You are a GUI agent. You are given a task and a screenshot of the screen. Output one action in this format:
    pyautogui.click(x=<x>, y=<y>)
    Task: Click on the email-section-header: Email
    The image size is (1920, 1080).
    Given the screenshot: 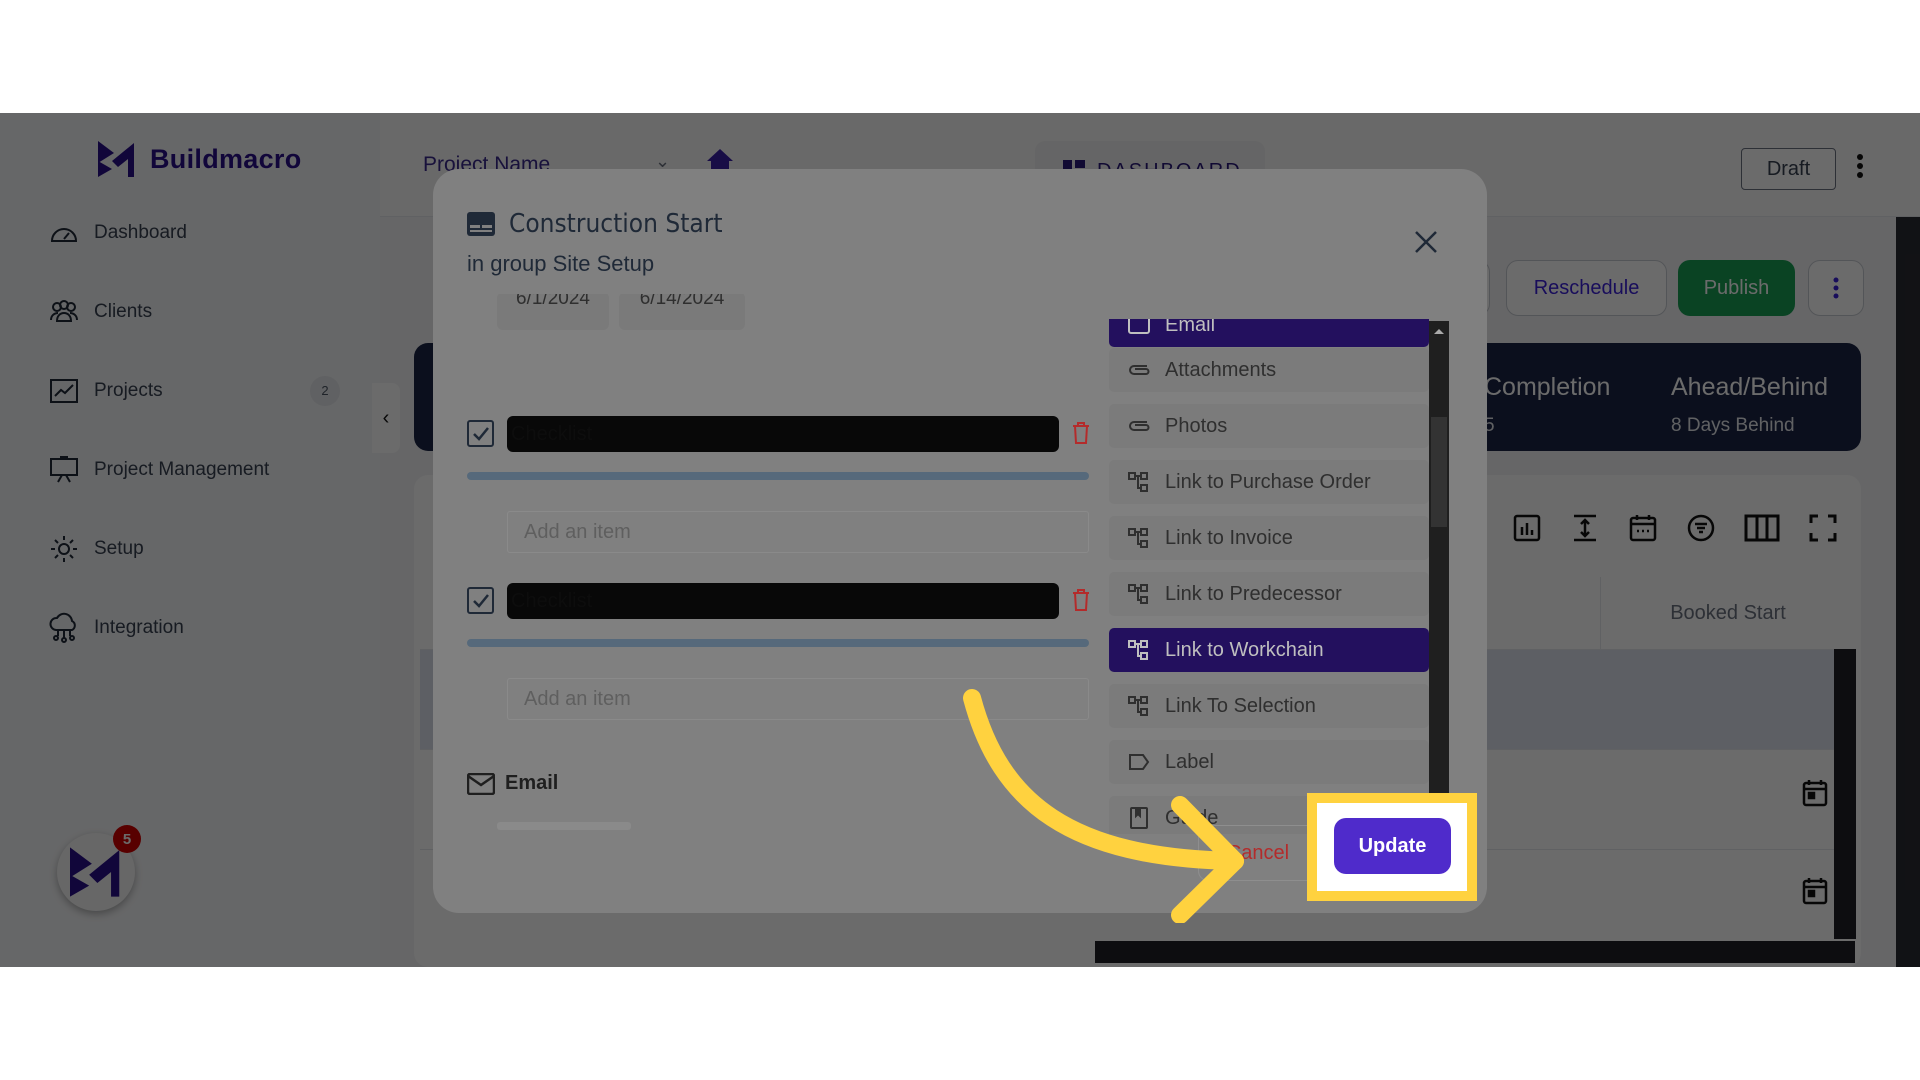 What is the action you would take?
    pyautogui.click(x=512, y=783)
    